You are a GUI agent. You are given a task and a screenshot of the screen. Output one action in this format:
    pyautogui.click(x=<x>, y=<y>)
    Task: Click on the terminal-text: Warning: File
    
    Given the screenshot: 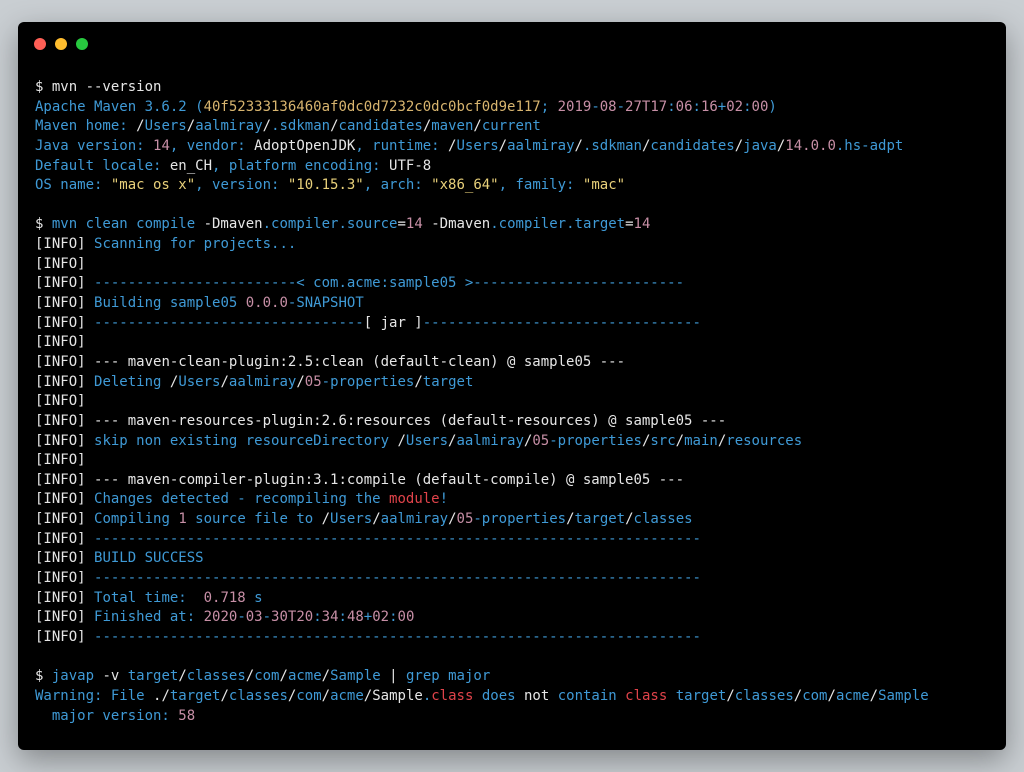 What is the action you would take?
    pyautogui.click(x=94, y=696)
    